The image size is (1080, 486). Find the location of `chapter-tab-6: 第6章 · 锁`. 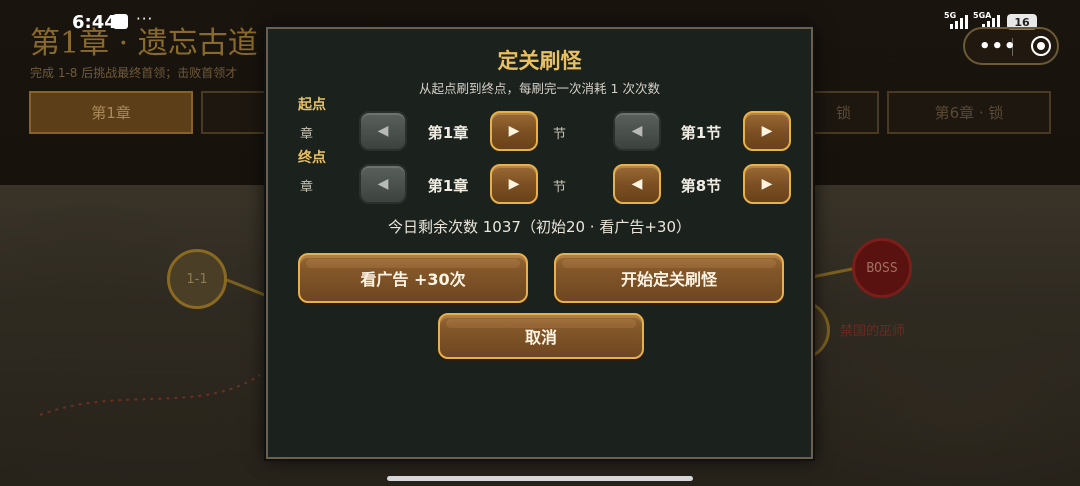

chapter-tab-6: 第6章 · 锁 is located at coordinates (969, 112).